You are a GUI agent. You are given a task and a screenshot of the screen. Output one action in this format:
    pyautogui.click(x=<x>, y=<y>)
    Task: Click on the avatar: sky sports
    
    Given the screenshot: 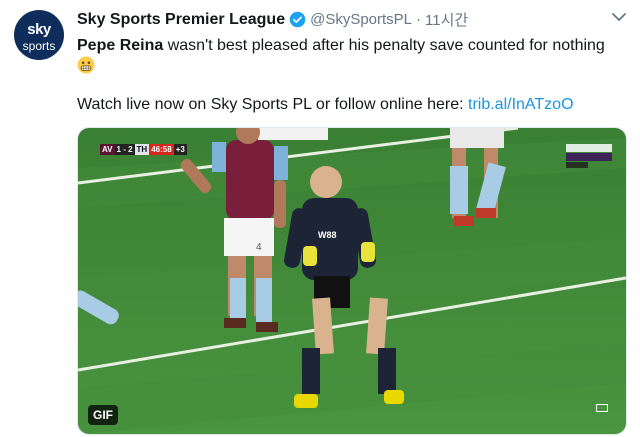 What is the action you would take?
    pyautogui.click(x=39, y=35)
    